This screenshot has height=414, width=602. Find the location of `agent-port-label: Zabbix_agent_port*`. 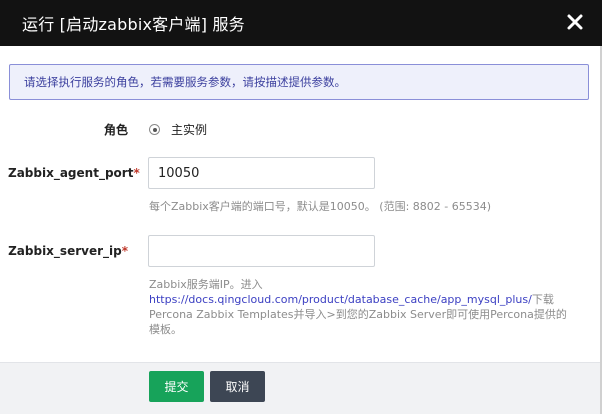

agent-port-label: Zabbix_agent_port* is located at coordinates (74, 173).